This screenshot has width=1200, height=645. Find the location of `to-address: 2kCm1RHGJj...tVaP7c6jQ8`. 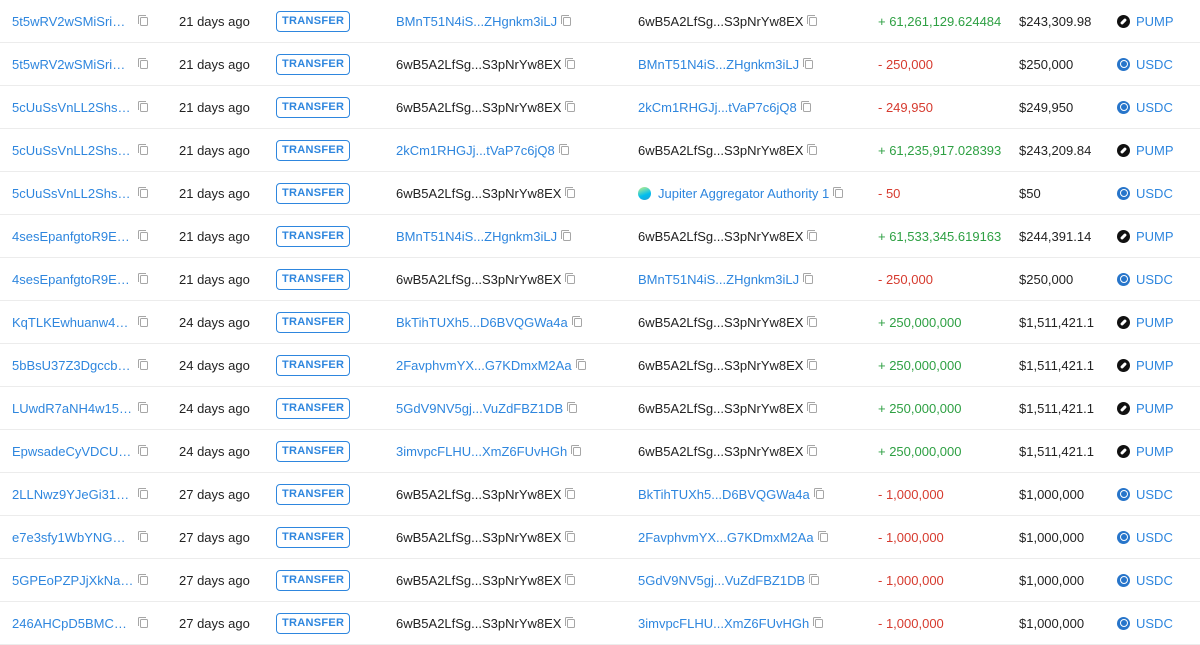

to-address: 2kCm1RHGJj...tVaP7c6jQ8 is located at coordinates (717, 107).